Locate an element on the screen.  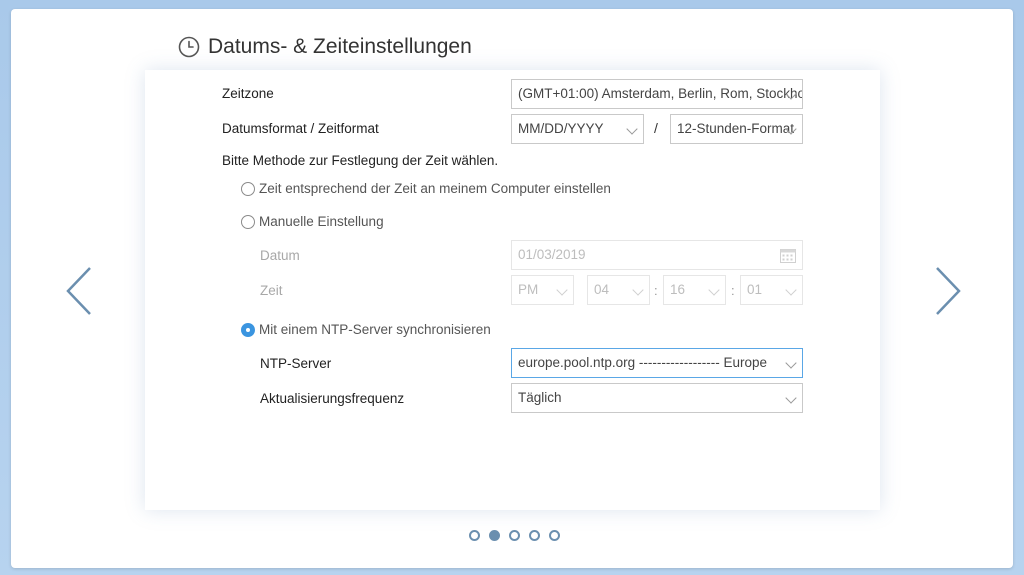
ntp-server-label: NTP-Server is located at coordinates (296, 363).